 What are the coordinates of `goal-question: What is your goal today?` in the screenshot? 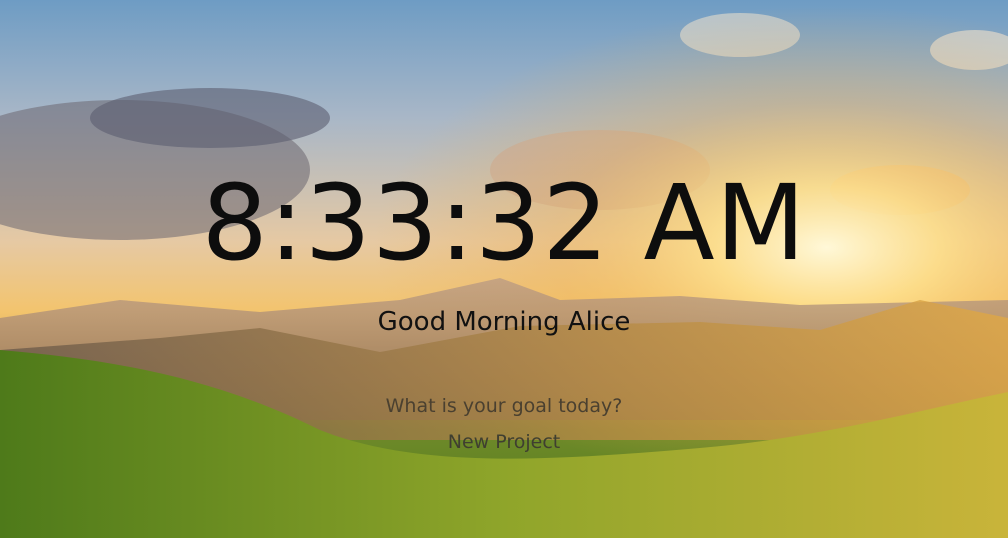 It's located at (504, 406).